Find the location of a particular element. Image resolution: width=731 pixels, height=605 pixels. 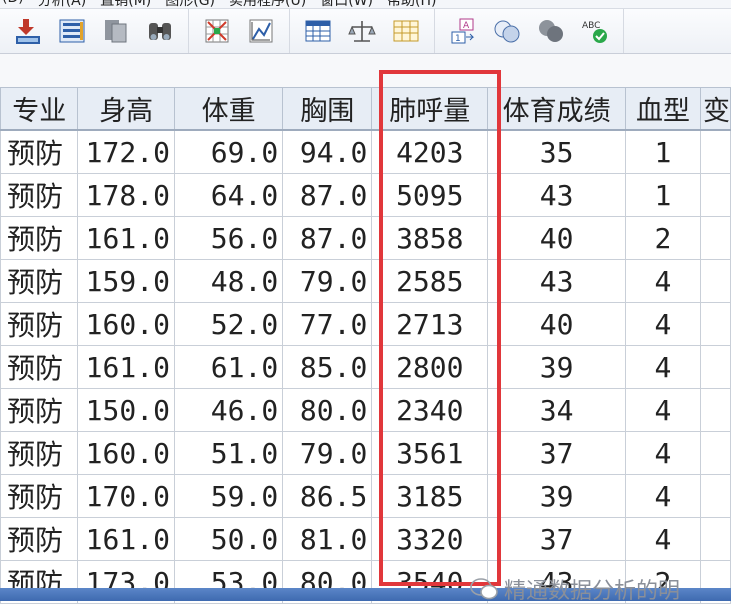

table-cell: 81.0 is located at coordinates (327, 539).